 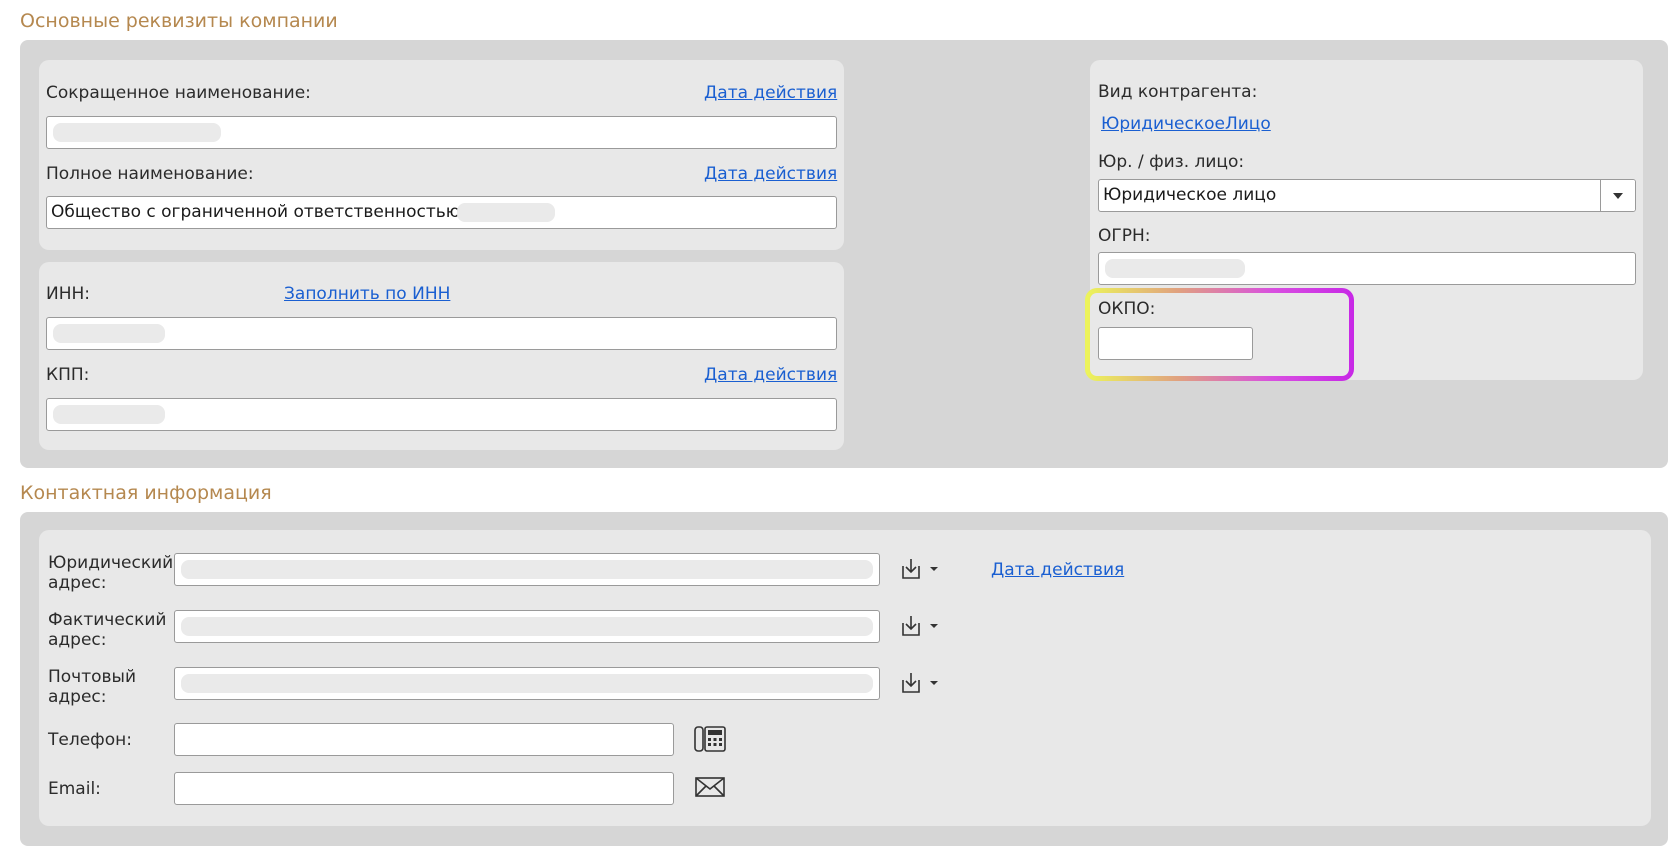 I want to click on inn-label: ИНН:, so click(x=68, y=294).